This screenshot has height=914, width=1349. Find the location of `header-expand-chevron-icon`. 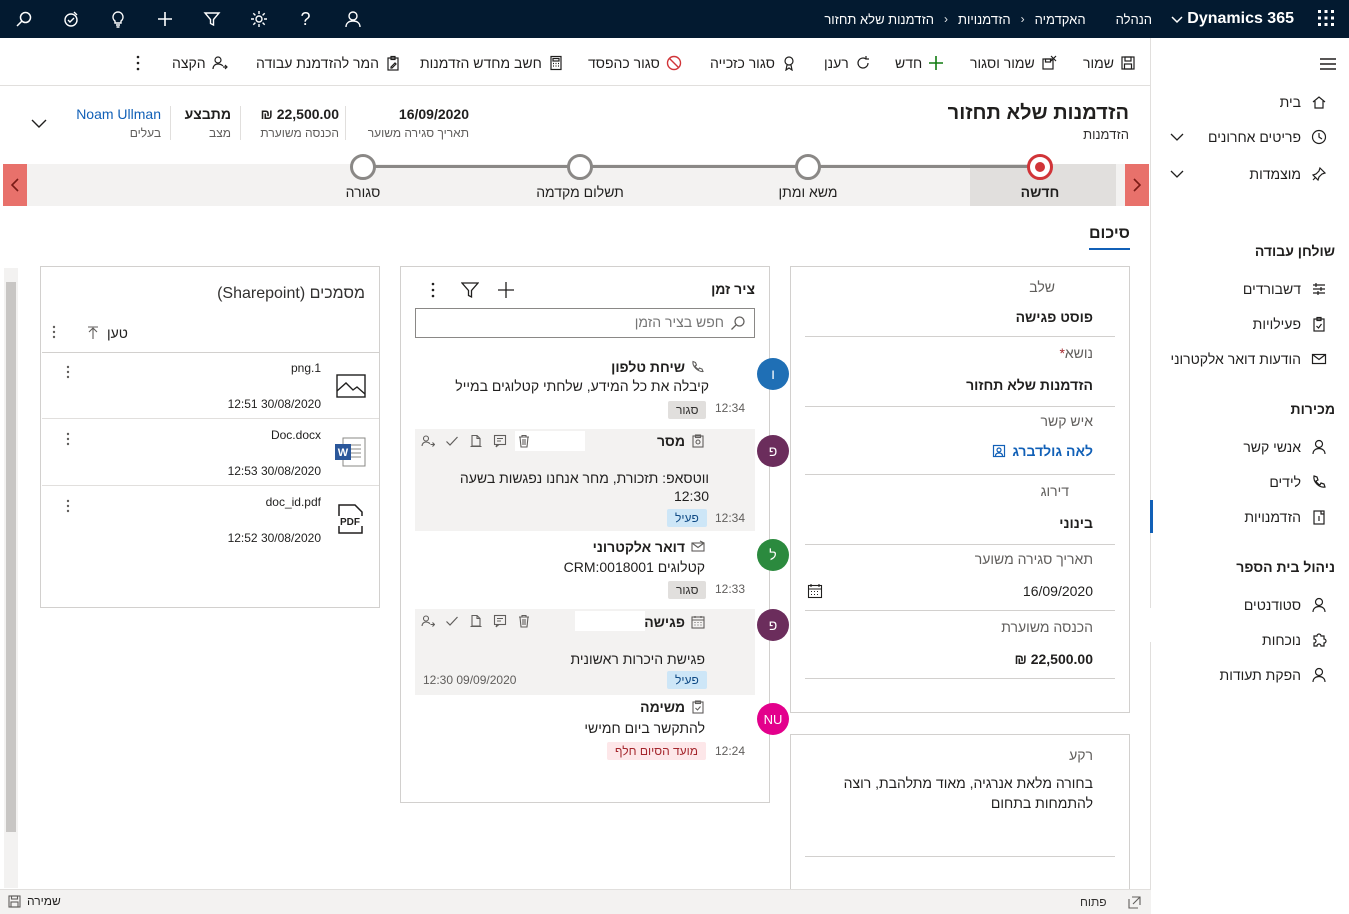

header-expand-chevron-icon is located at coordinates (39, 124).